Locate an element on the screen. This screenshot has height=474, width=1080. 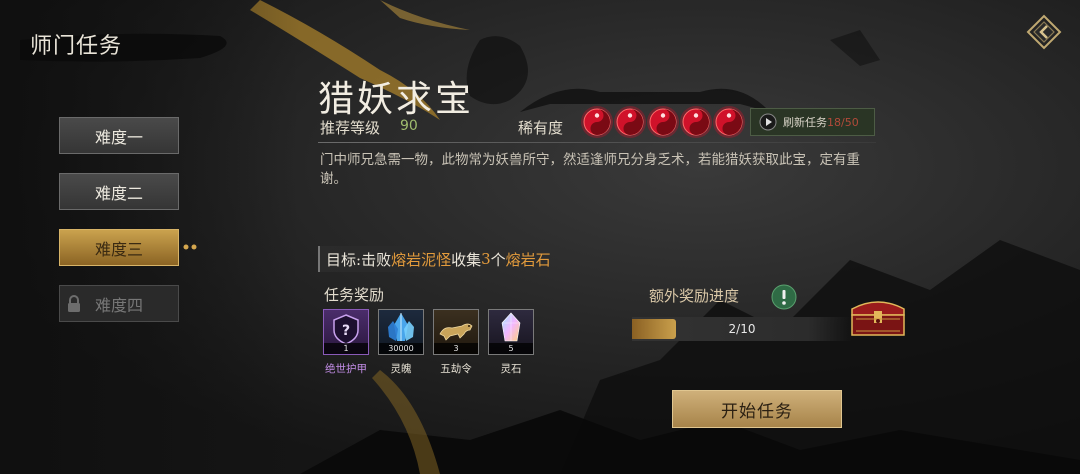
divider is located at coordinates (597, 142).